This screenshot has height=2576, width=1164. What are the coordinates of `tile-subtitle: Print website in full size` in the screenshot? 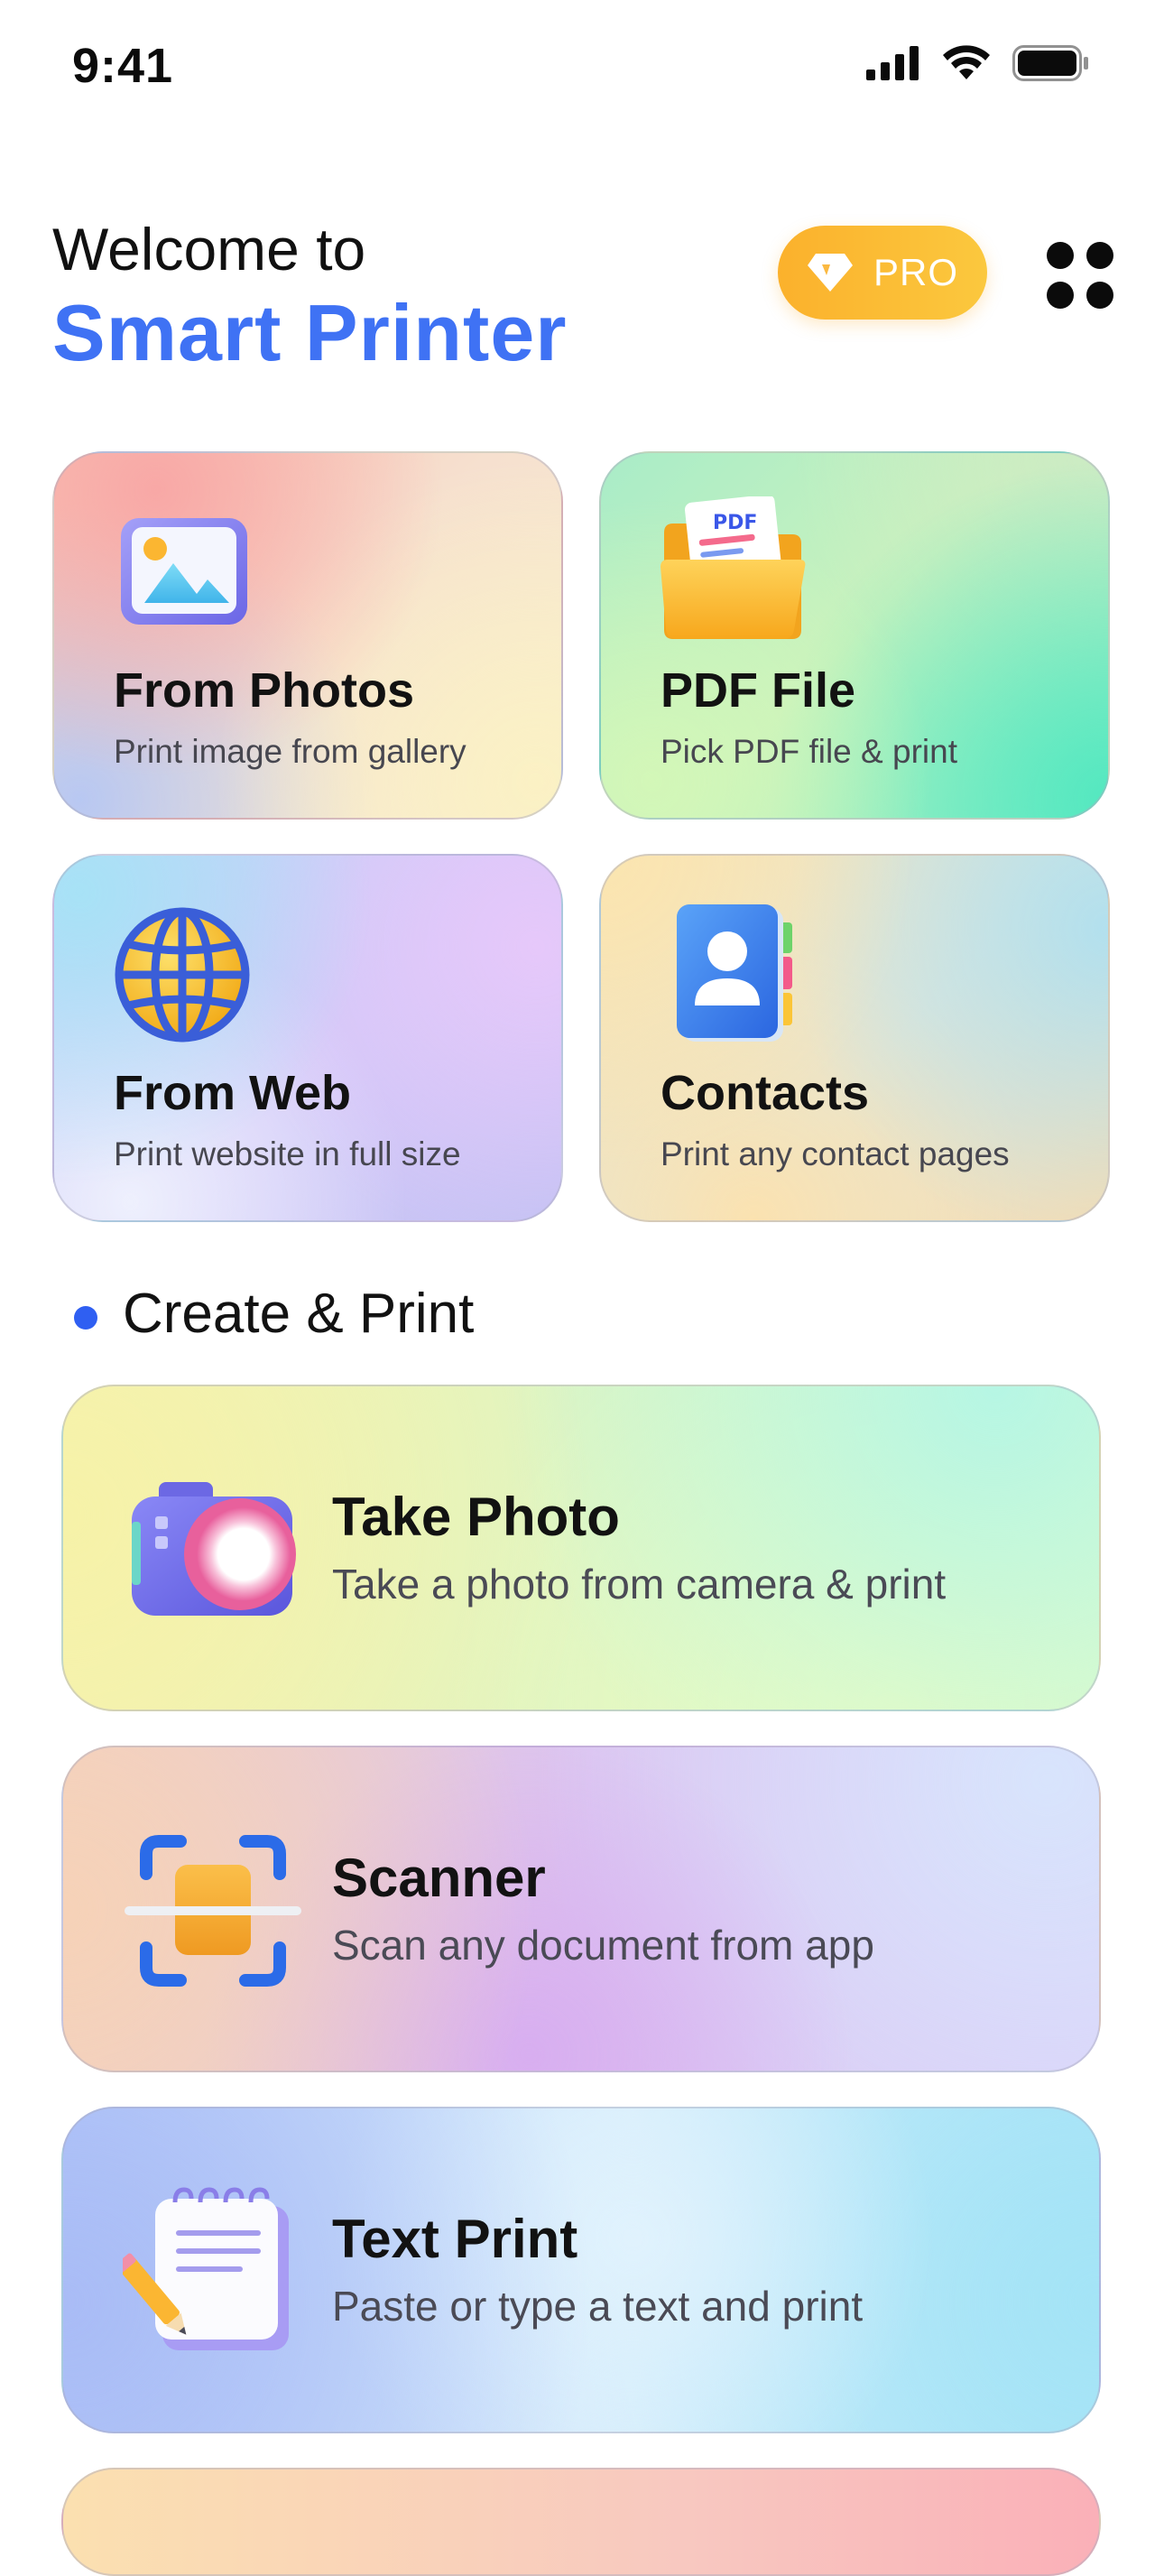 It's located at (287, 1154).